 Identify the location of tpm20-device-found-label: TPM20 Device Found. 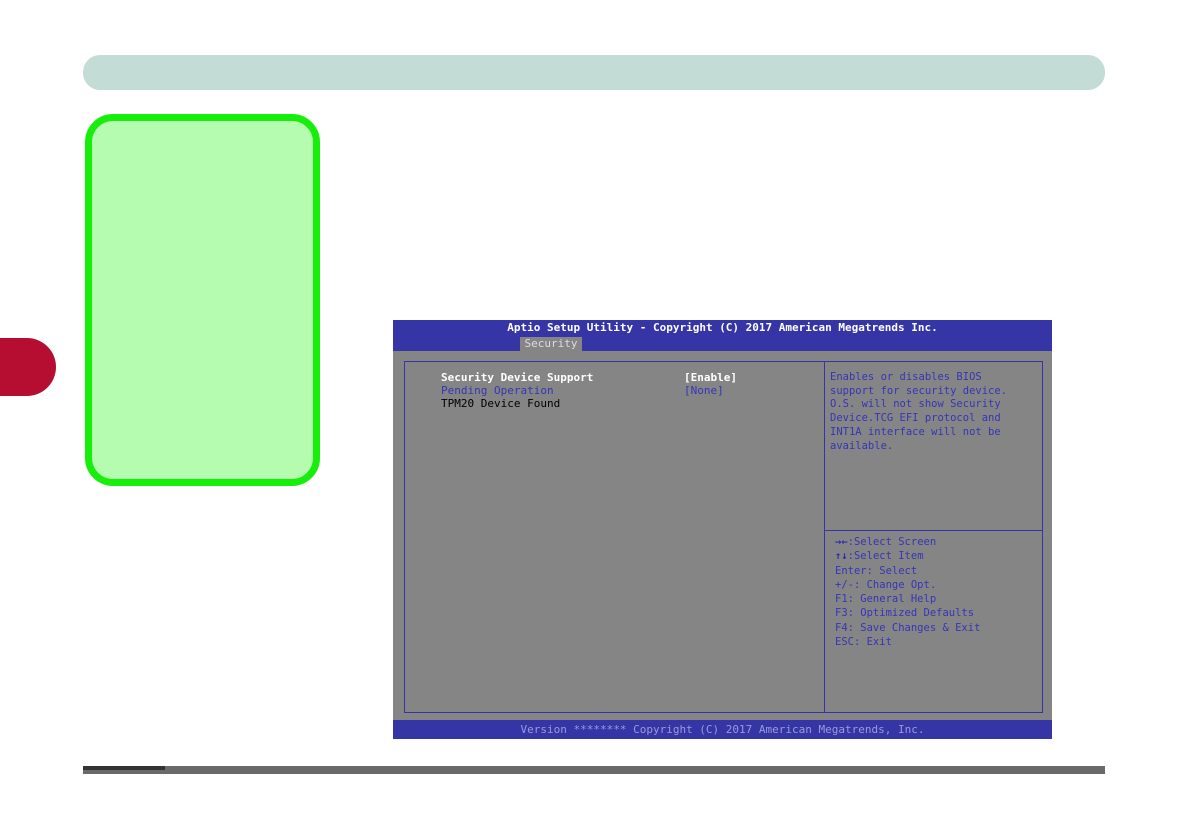
(501, 403).